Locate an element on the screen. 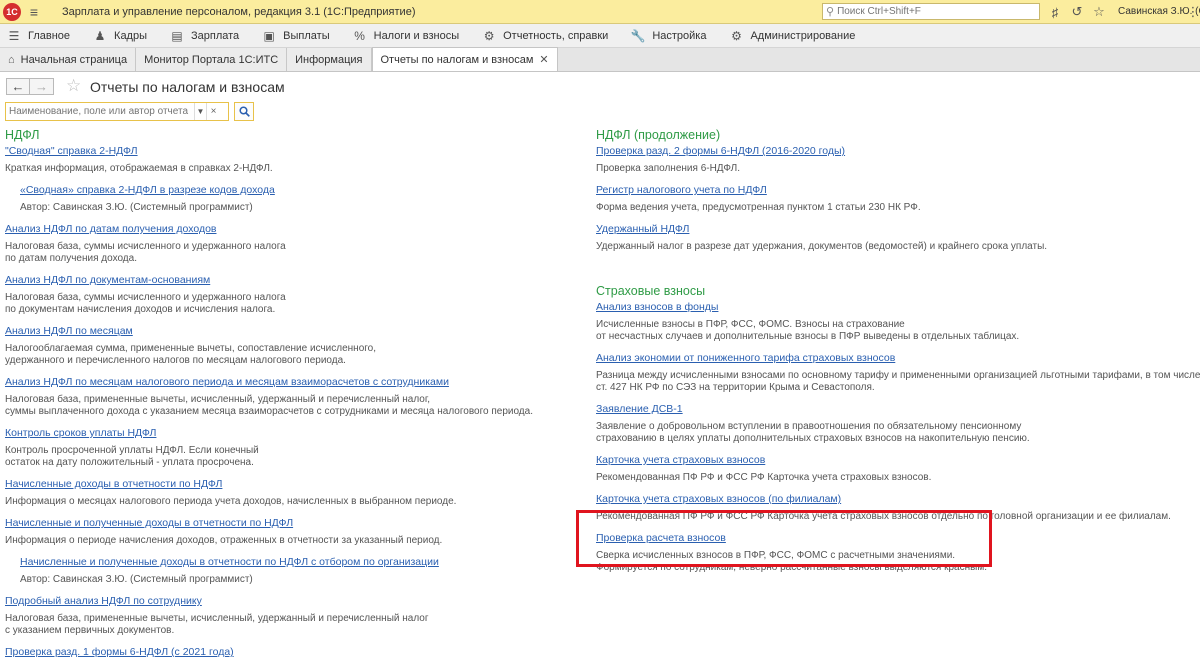 This screenshot has width=1200, height=657. history-icon: ↺ is located at coordinates (1077, 12).